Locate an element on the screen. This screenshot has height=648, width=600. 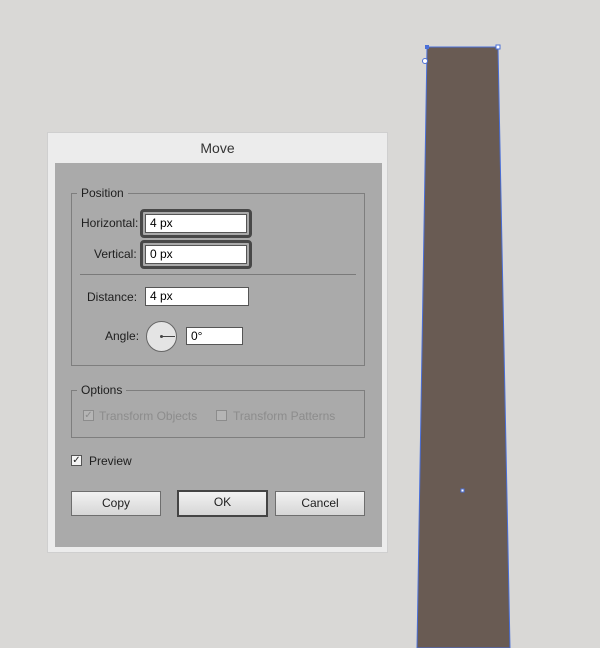
transform-objects-checkbox: ✓ is located at coordinates (88, 415).